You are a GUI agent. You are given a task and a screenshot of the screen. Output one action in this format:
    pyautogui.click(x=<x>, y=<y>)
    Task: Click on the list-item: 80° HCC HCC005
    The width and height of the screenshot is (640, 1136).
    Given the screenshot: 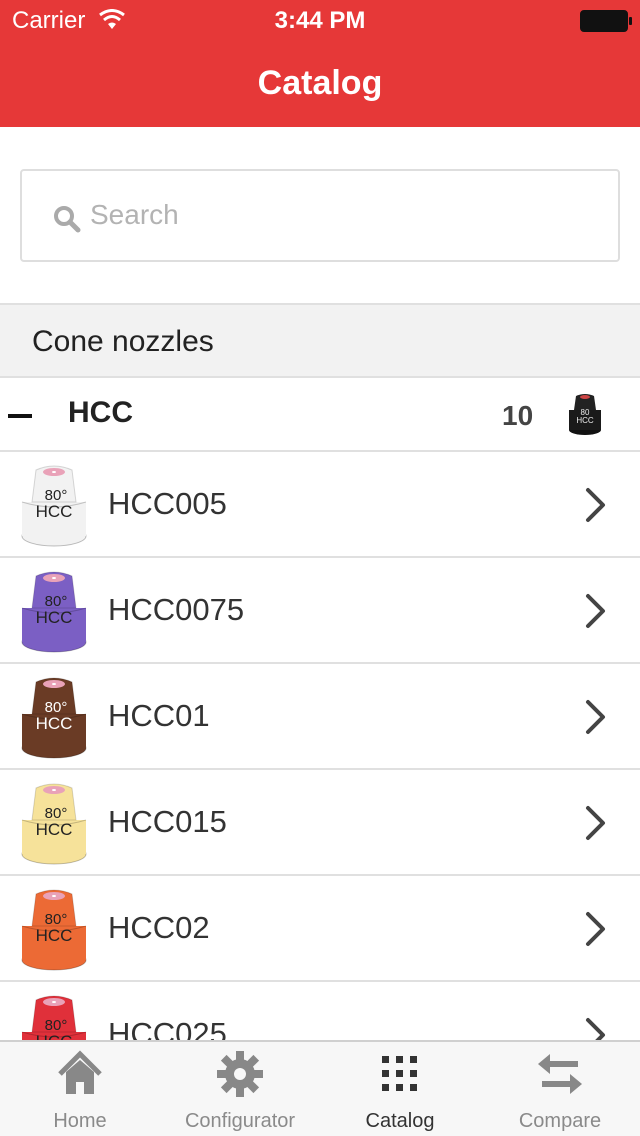 What is the action you would take?
    pyautogui.click(x=320, y=505)
    